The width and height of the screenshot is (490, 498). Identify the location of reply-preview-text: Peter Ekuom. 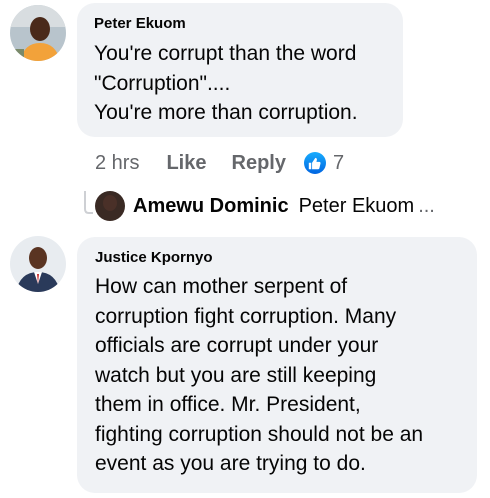
(356, 205).